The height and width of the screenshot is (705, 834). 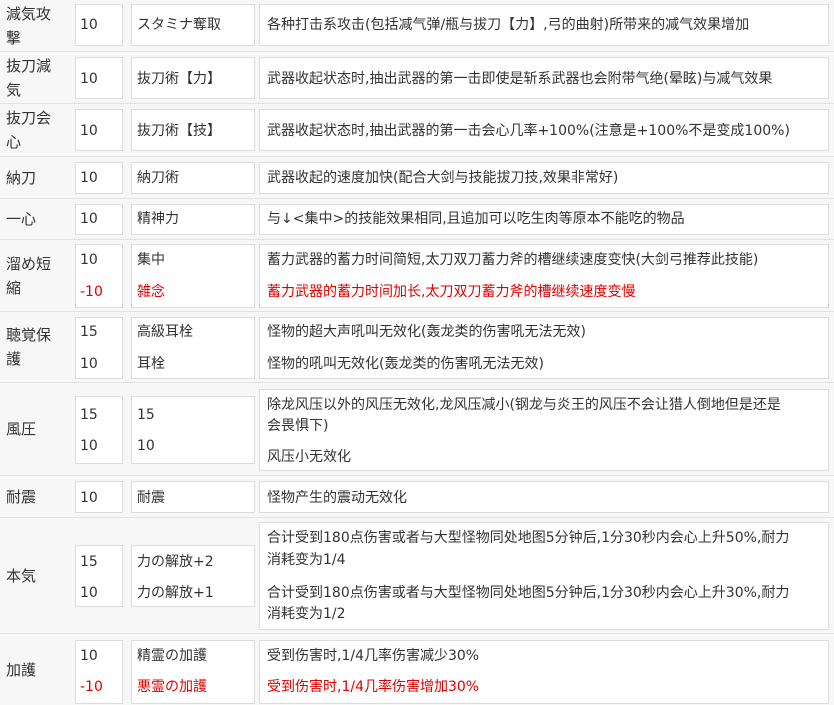 I want to click on category-name: 減気攻撃, so click(x=29, y=25).